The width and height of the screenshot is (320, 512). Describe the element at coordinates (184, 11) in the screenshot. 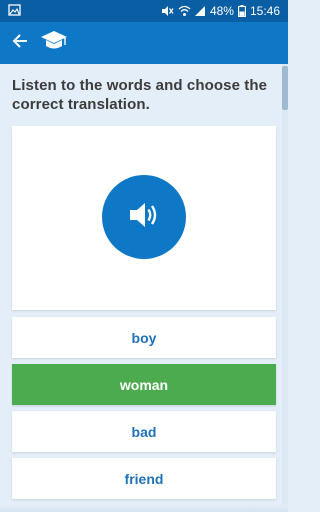

I see `wifi-icon` at that location.